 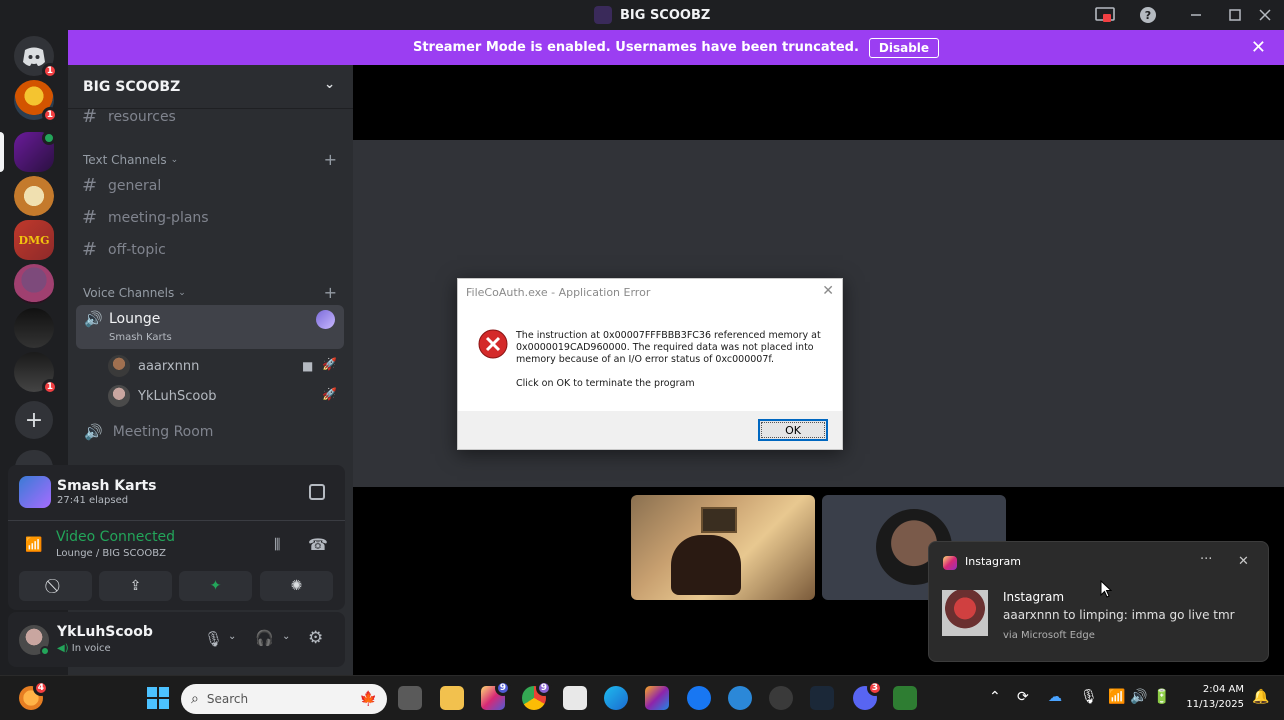 I want to click on onedrive-icon: ☁, so click(x=1055, y=697).